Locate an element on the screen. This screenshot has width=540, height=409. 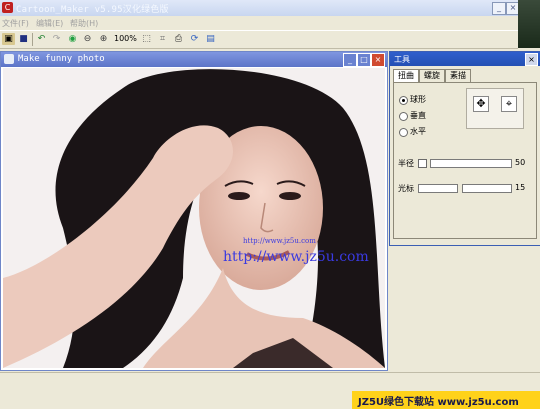
toolbar-separator is located at coordinates (32, 39).